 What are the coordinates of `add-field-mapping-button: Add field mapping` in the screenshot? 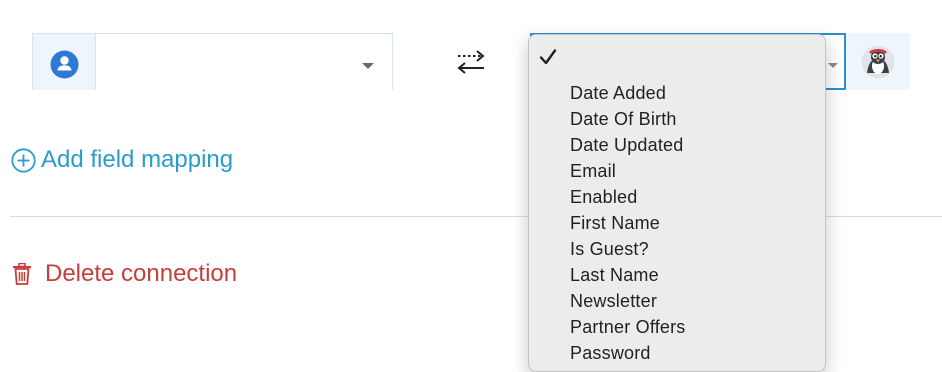 It's located at (122, 160).